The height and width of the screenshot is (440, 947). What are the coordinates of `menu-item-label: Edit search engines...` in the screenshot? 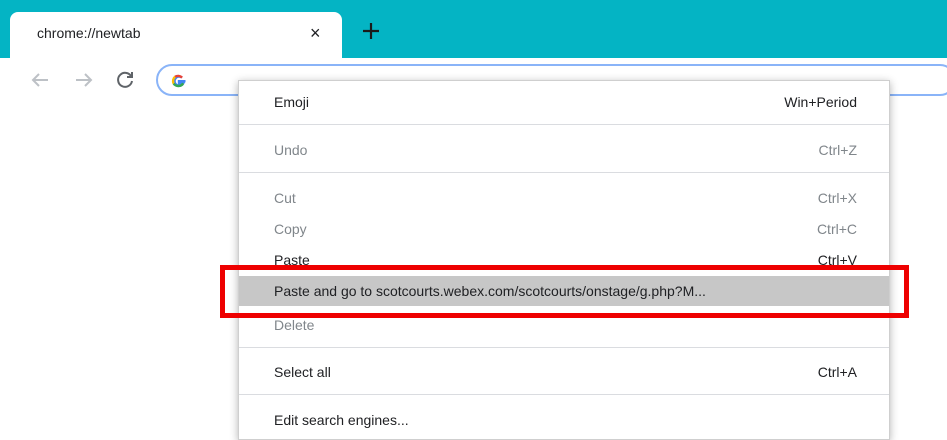 It's located at (341, 420).